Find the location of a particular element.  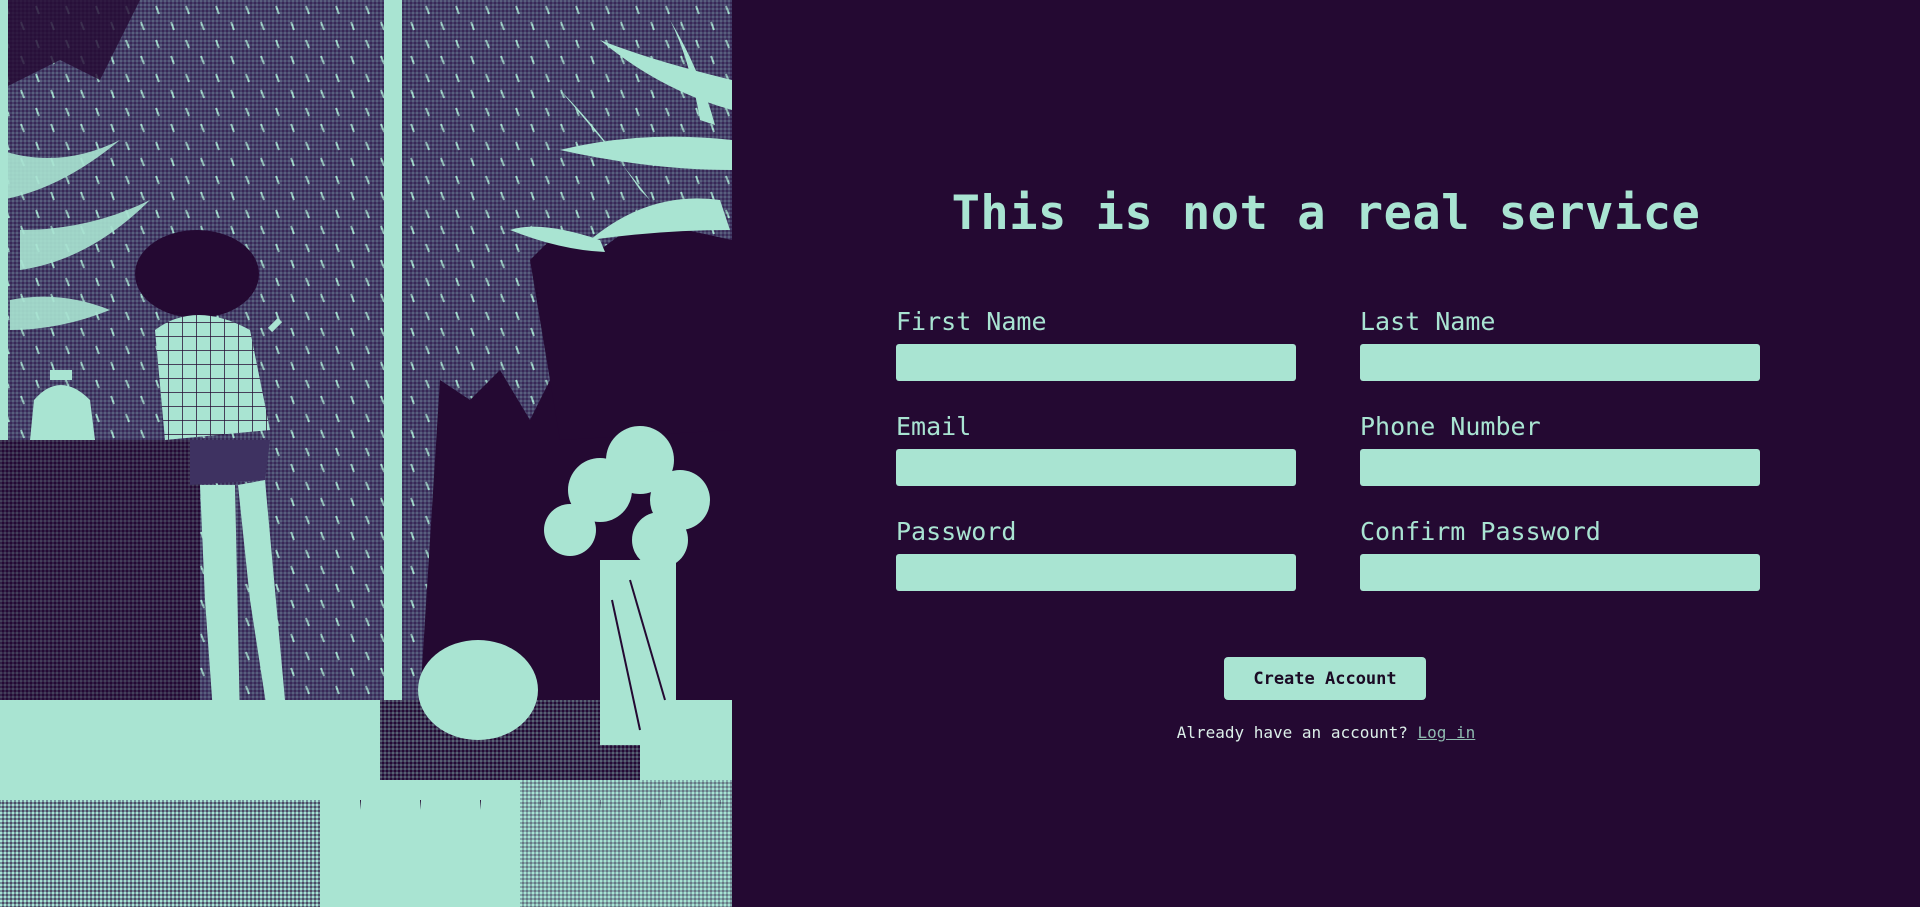

page-title: This is not a real service is located at coordinates (1326, 213).